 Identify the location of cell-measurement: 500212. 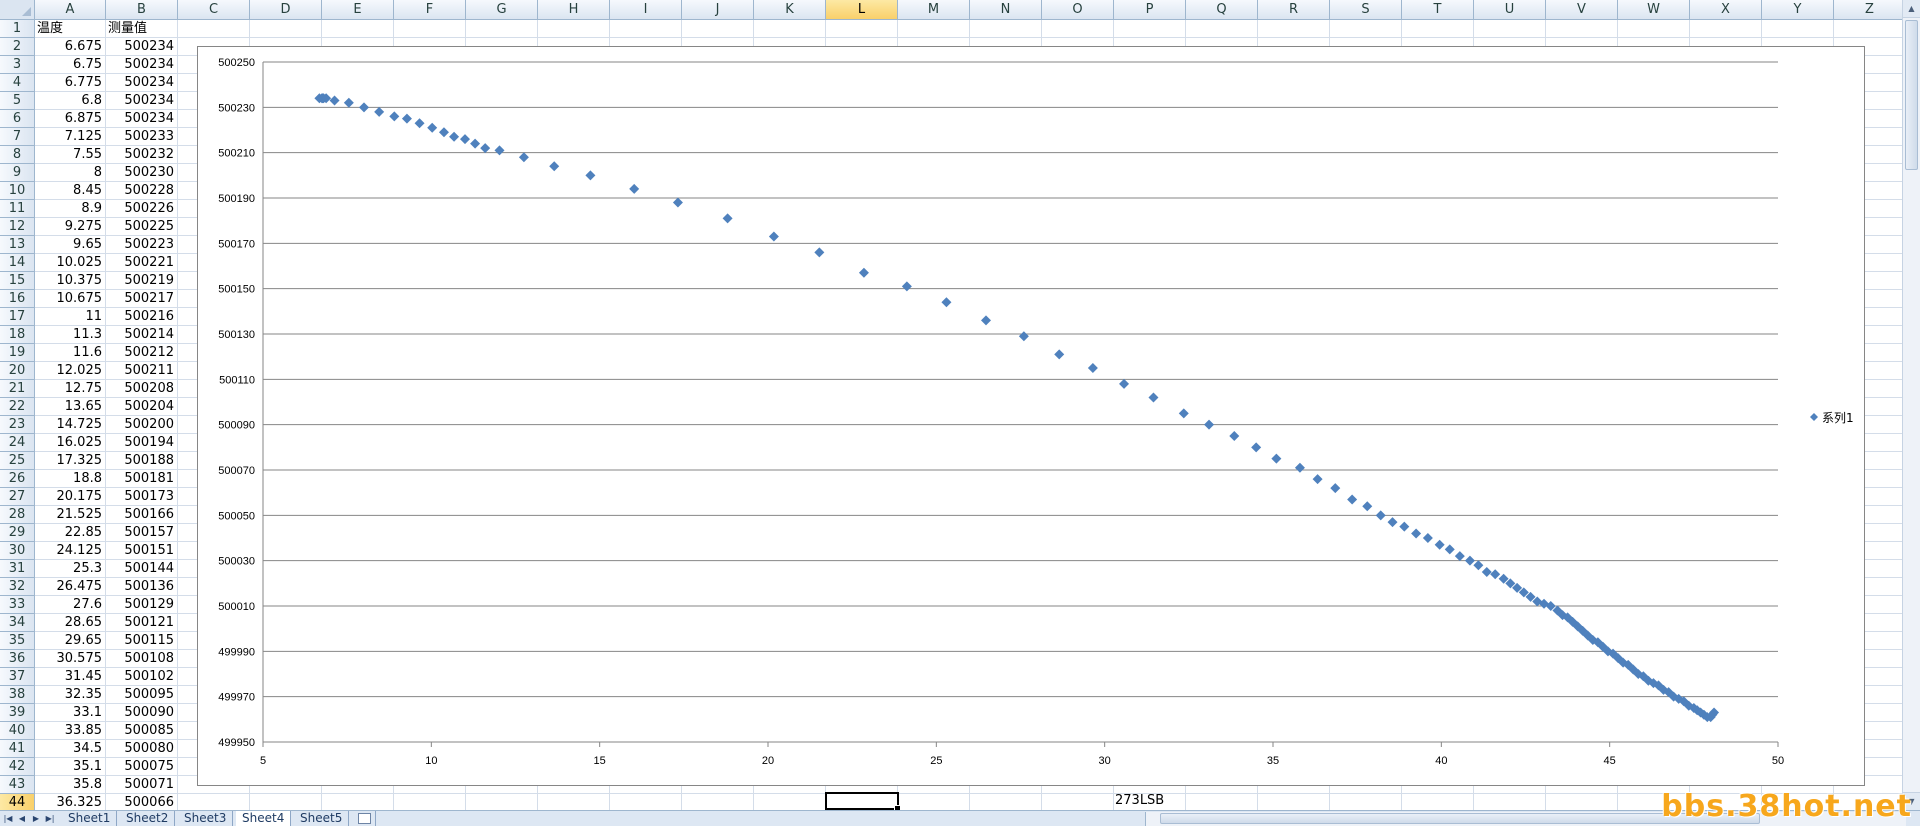
(142, 353).